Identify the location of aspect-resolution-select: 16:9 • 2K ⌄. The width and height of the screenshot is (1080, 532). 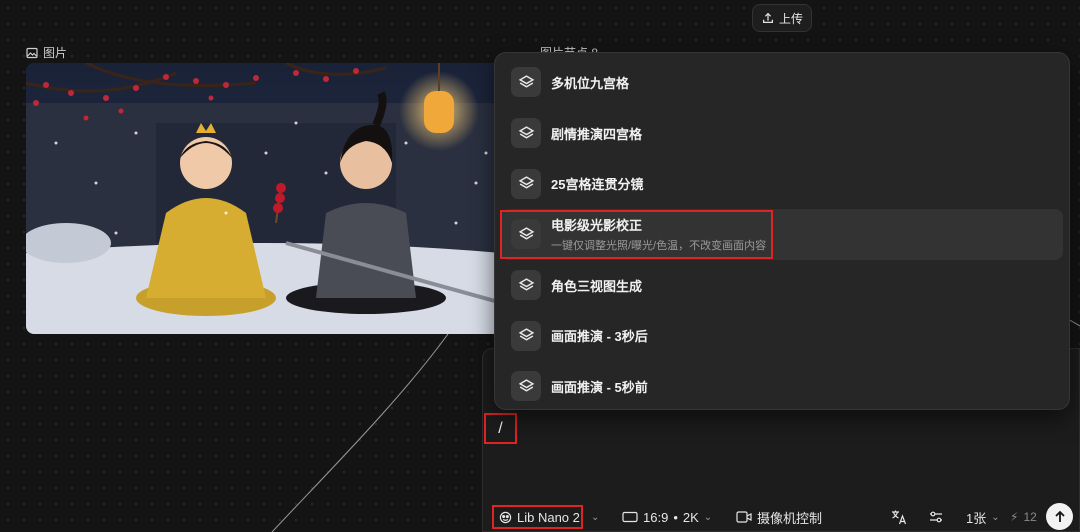
(667, 517).